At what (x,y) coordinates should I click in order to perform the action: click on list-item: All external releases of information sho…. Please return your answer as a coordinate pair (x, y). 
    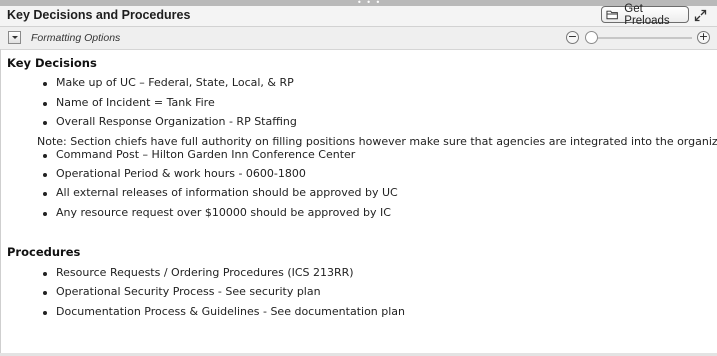
    Looking at the image, I should click on (220, 192).